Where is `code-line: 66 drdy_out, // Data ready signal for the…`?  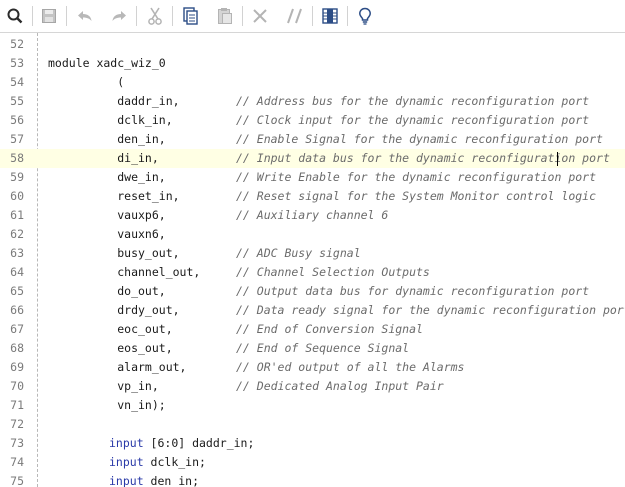
code-line: 66 drdy_out, // Data ready signal for the… is located at coordinates (312, 310).